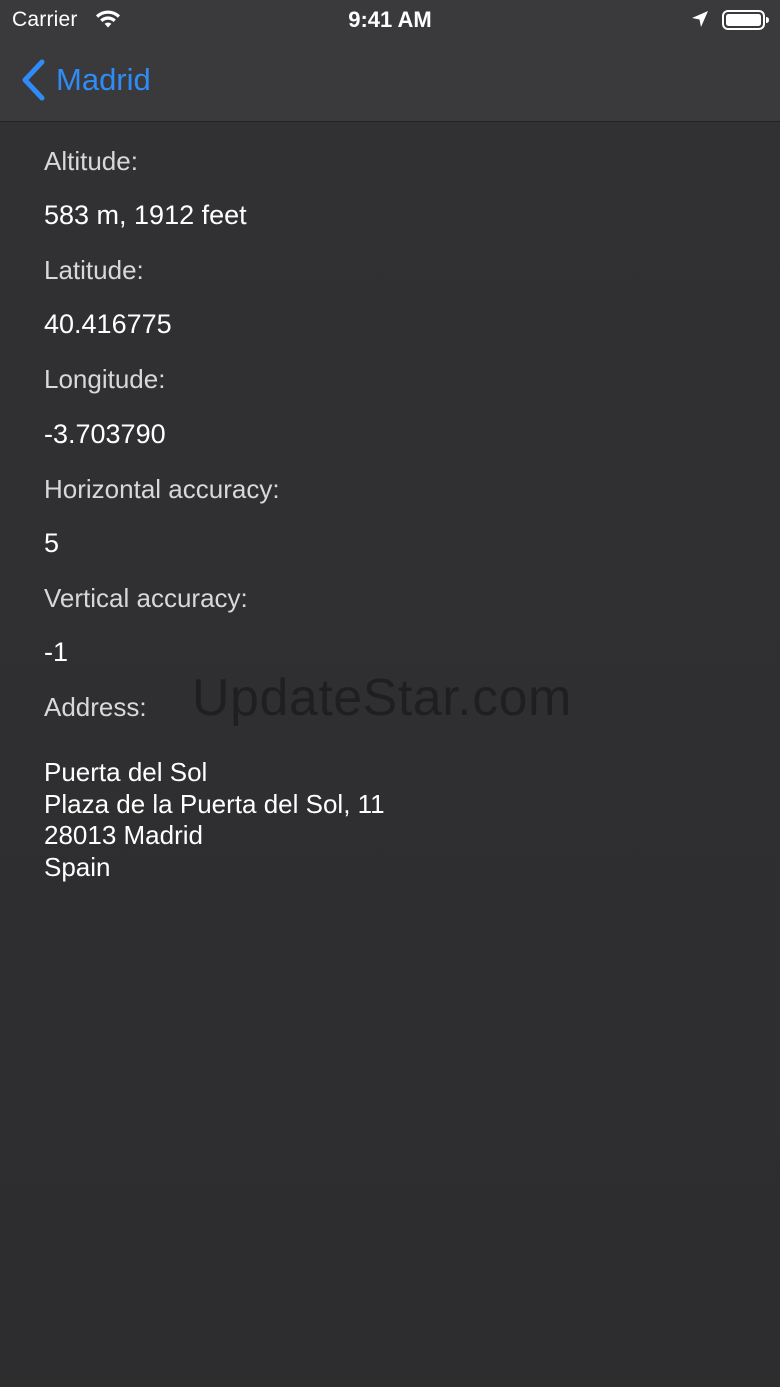 Image resolution: width=780 pixels, height=1387 pixels. What do you see at coordinates (700, 19) in the screenshot?
I see `location-arrow-icon` at bounding box center [700, 19].